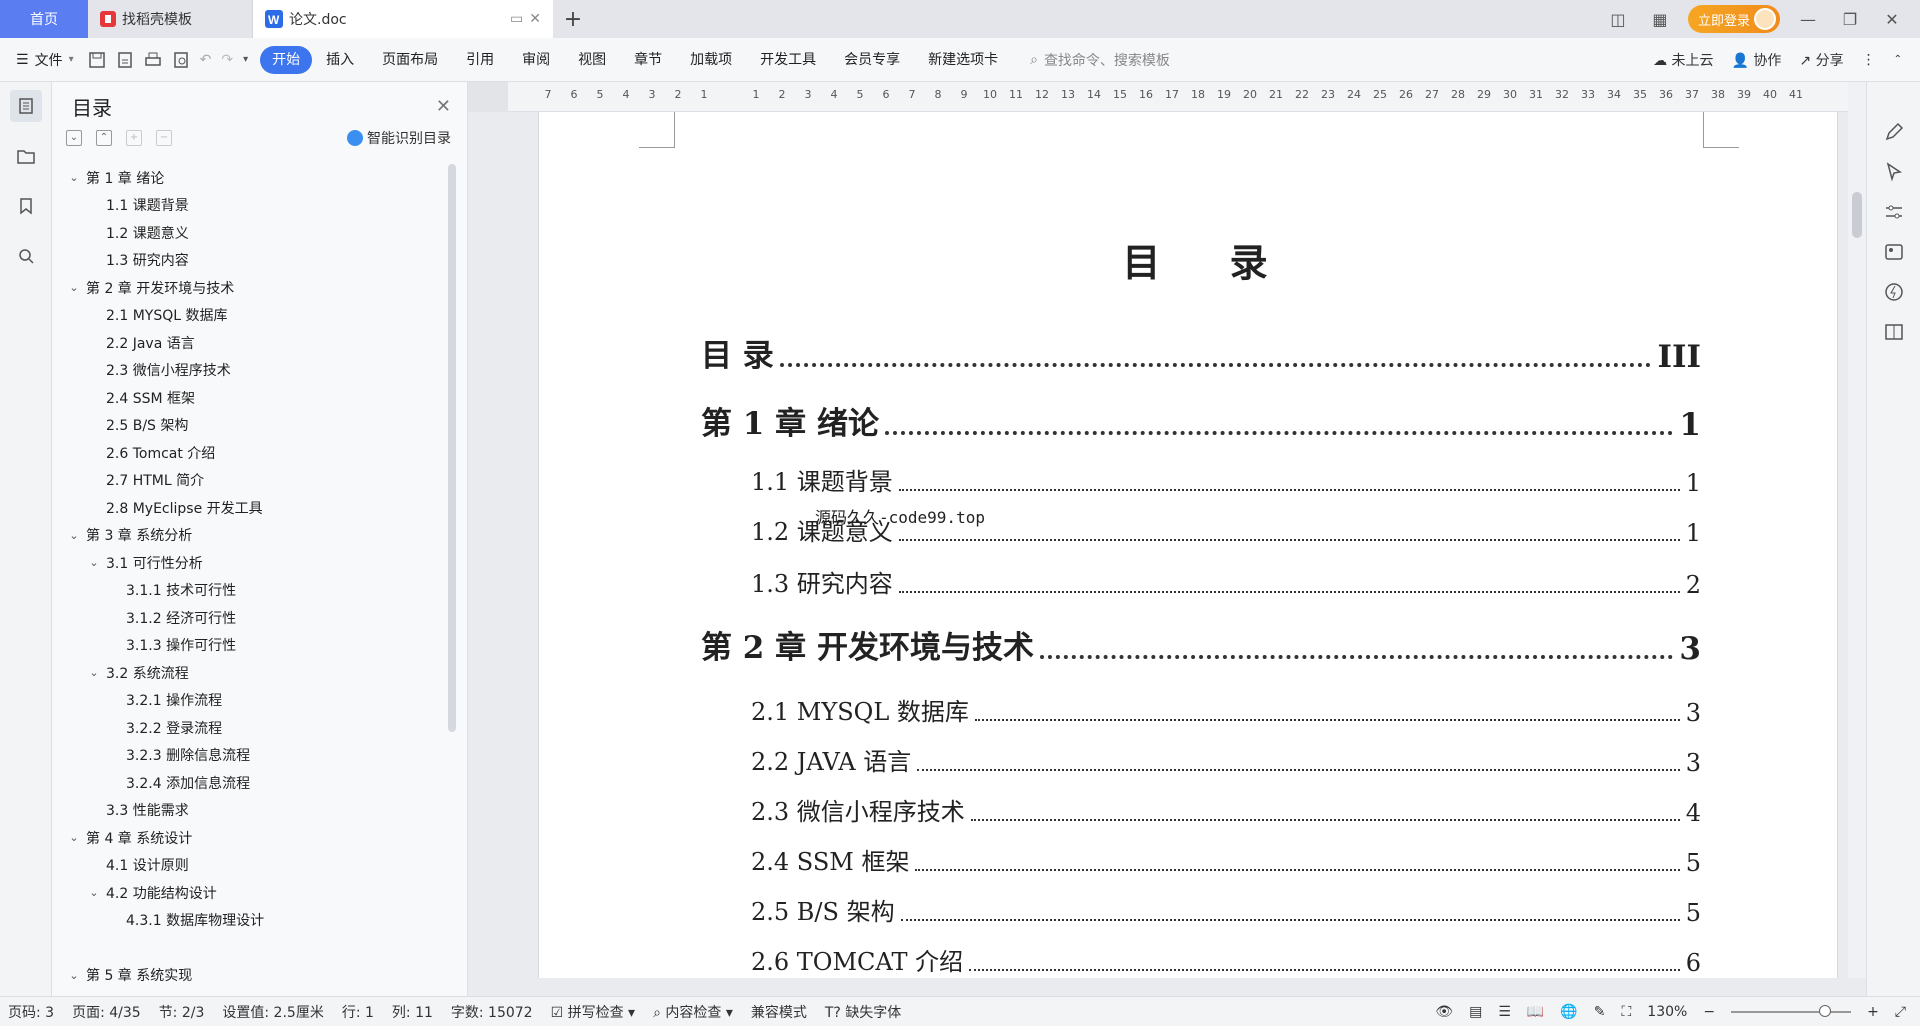  What do you see at coordinates (250, 563) in the screenshot?
I see `toc-item: ⌄ 3.1 可行性分析` at bounding box center [250, 563].